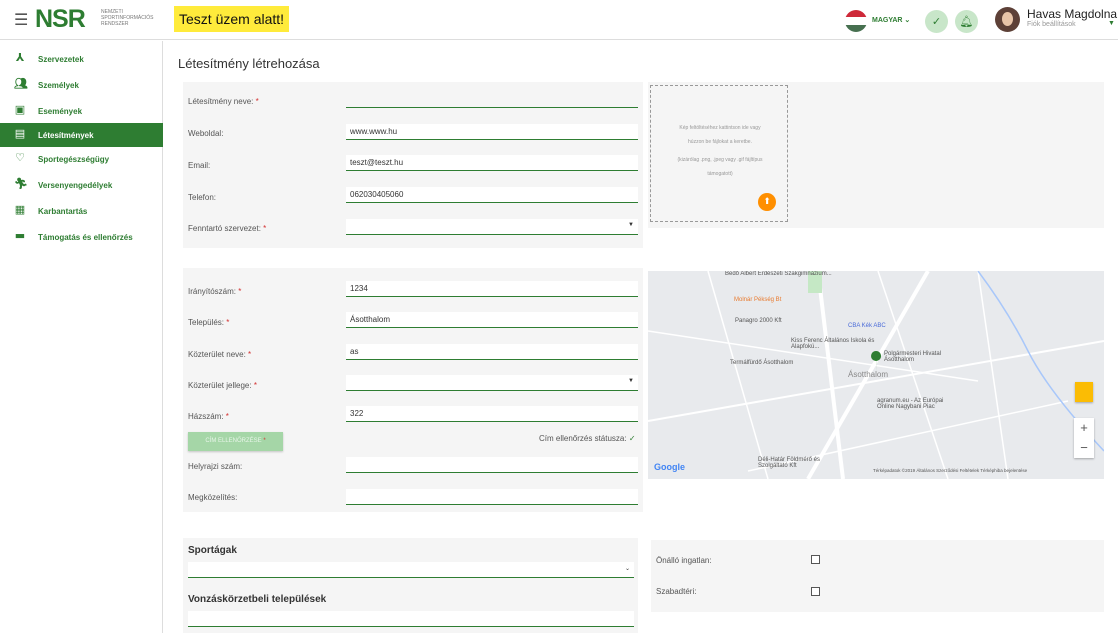 The height and width of the screenshot is (633, 1118). I want to click on zip-input: 1234, so click(492, 289).